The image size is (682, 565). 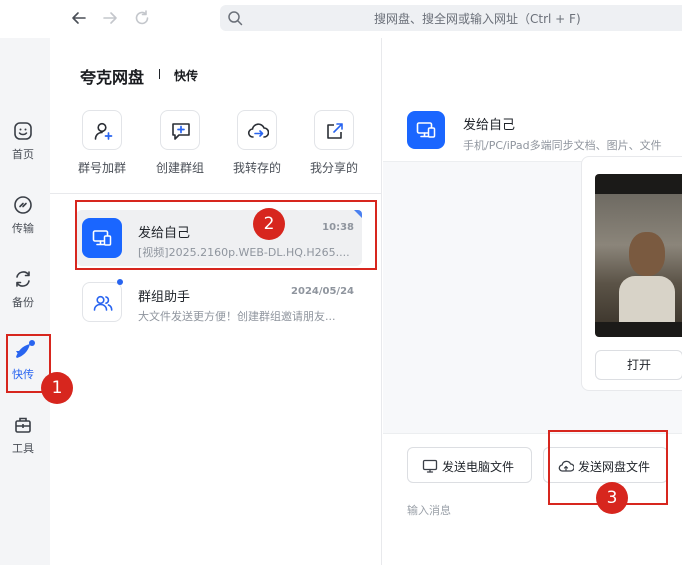 I want to click on message-input: 输入消息, so click(x=429, y=510).